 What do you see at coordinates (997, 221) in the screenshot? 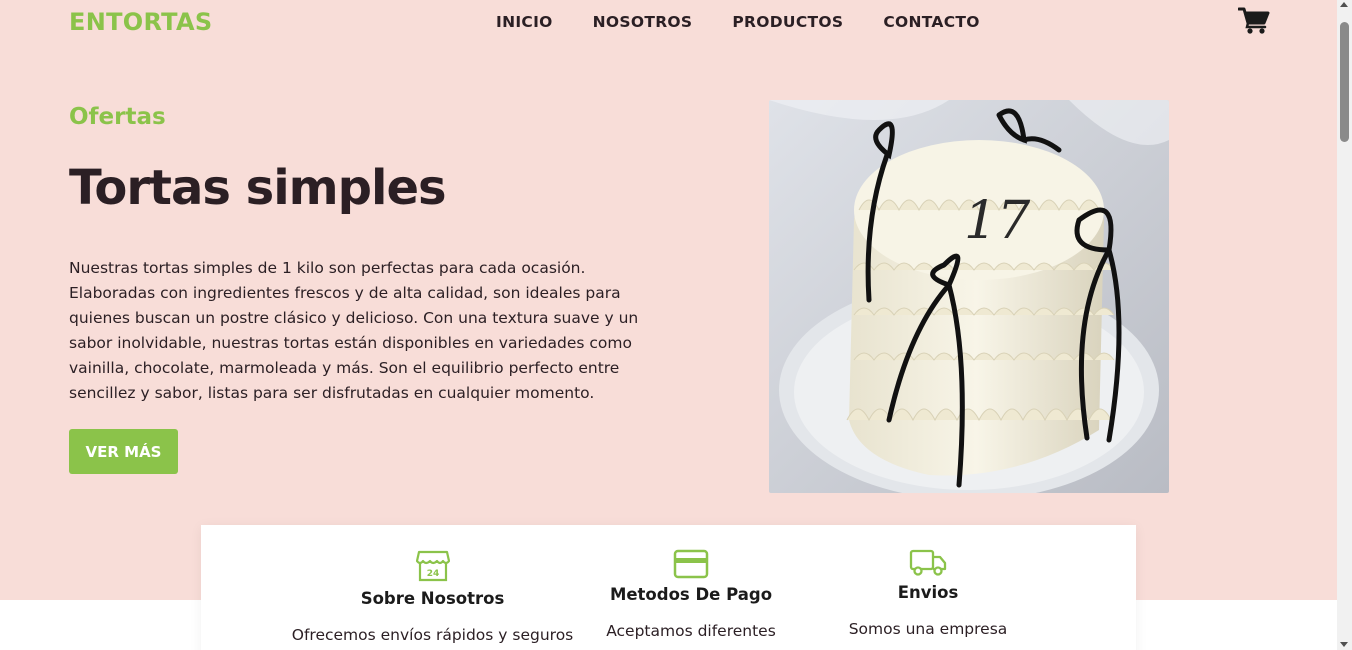
I see `cake-number-text: 17` at bounding box center [997, 221].